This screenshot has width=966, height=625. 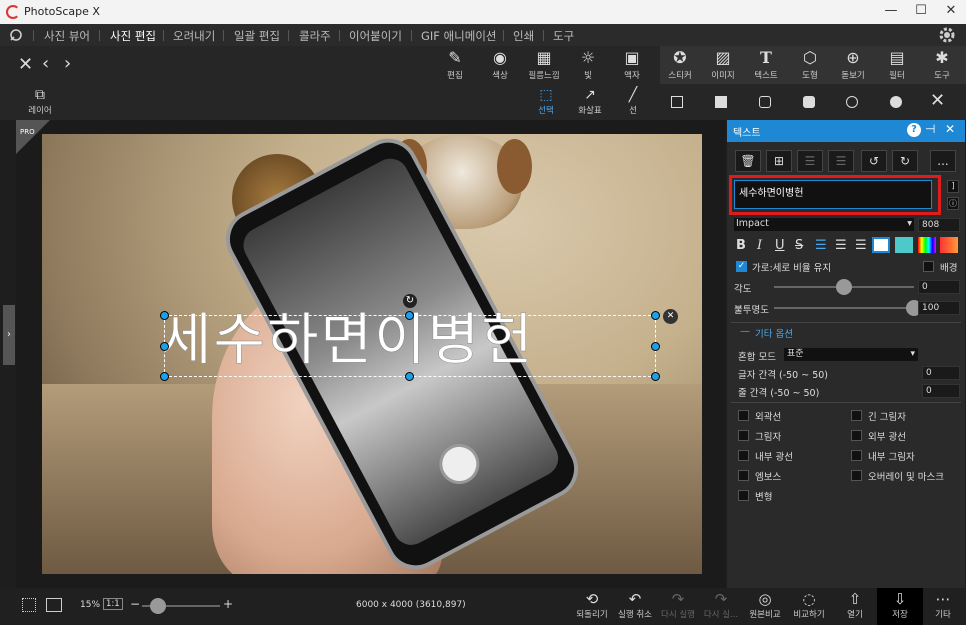 I want to click on resize-handle-bottom, so click(x=409, y=376).